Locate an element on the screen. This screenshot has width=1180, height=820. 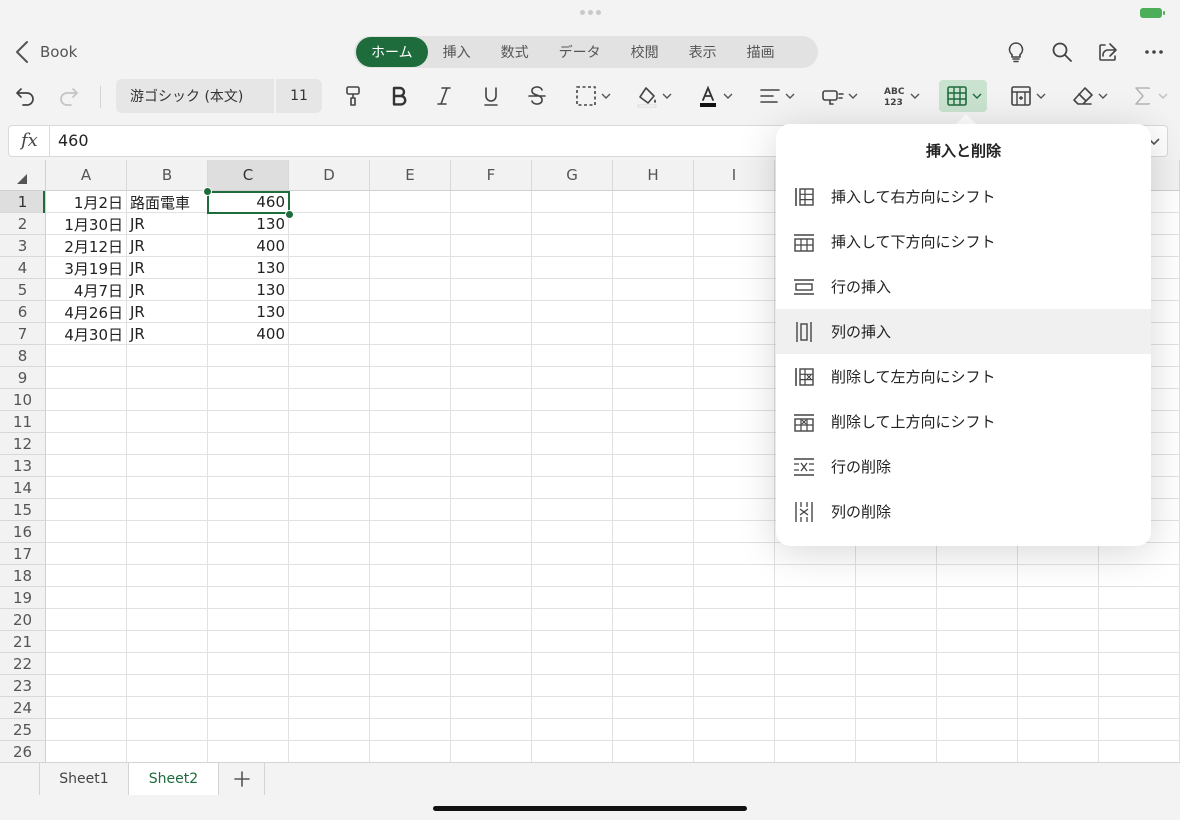
number-format-button is located at coordinates (839, 96).